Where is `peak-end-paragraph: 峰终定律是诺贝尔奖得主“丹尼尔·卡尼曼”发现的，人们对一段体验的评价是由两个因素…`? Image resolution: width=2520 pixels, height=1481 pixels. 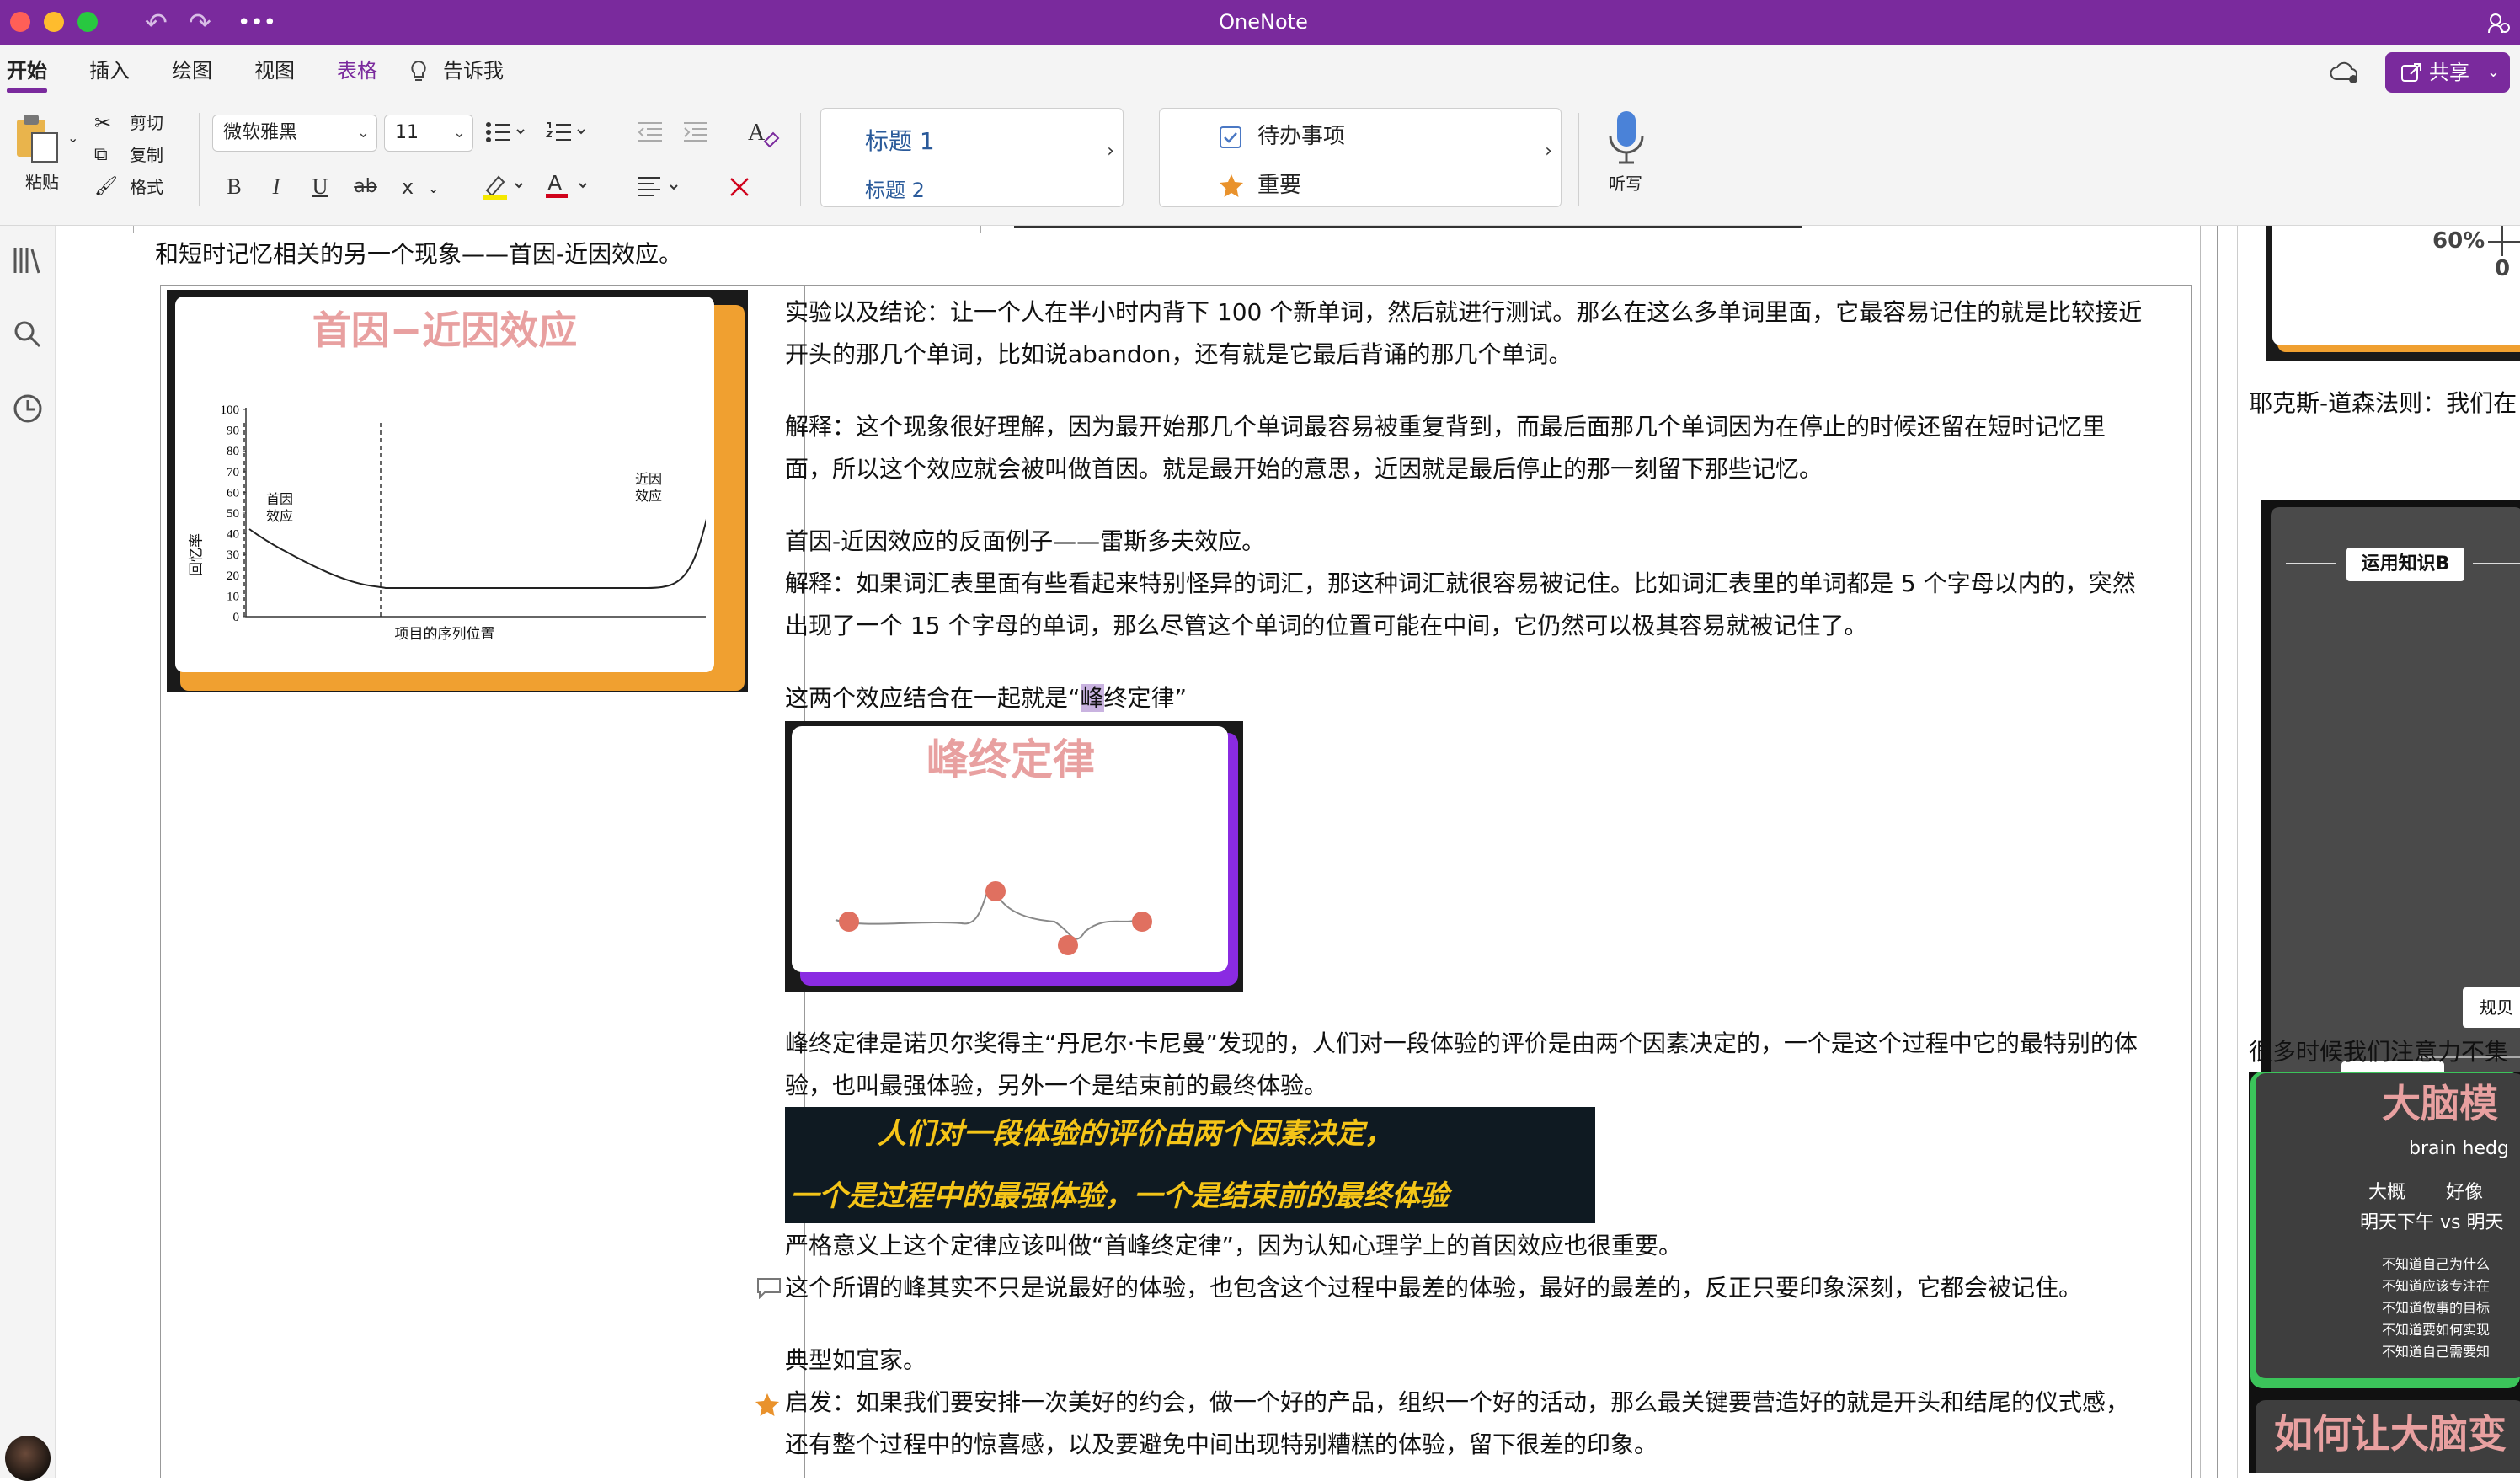 peak-end-paragraph: 峰终定律是诺贝尔奖得主“丹尼尔·卡尼曼”发现的，人们对一段体验的评价是由两个因素… is located at coordinates (1461, 1065).